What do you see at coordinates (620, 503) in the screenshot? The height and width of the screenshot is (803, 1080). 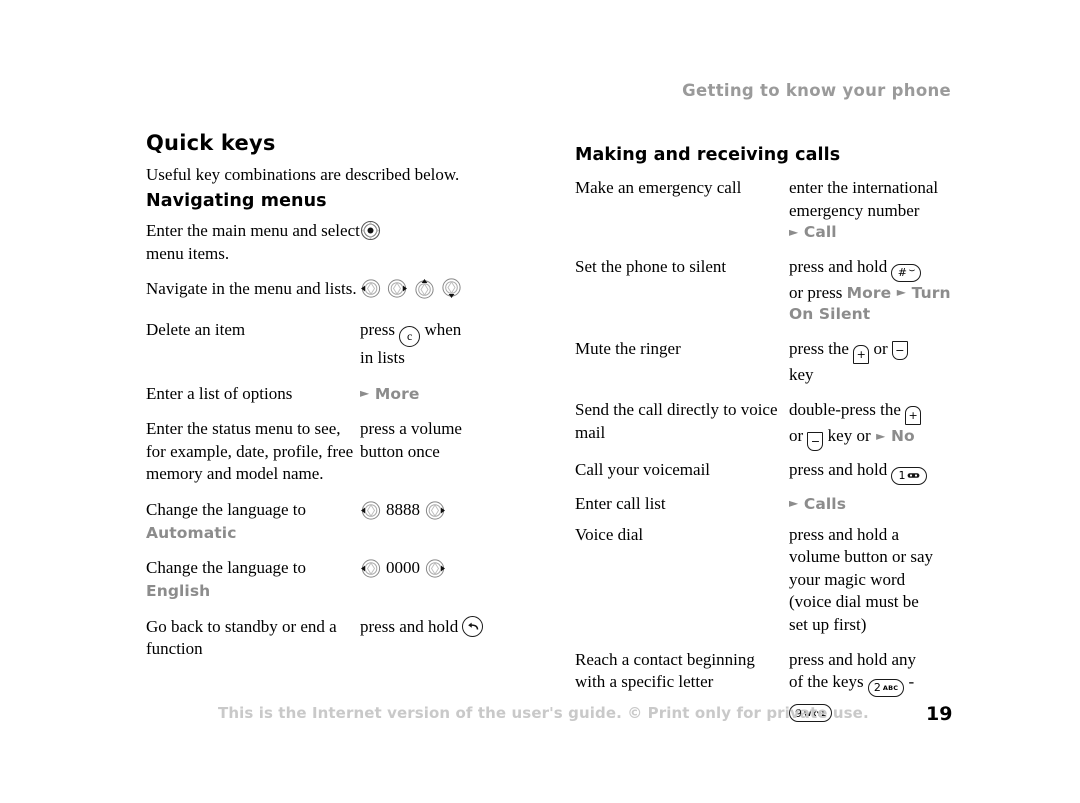 I see `row-term: Enter call list` at bounding box center [620, 503].